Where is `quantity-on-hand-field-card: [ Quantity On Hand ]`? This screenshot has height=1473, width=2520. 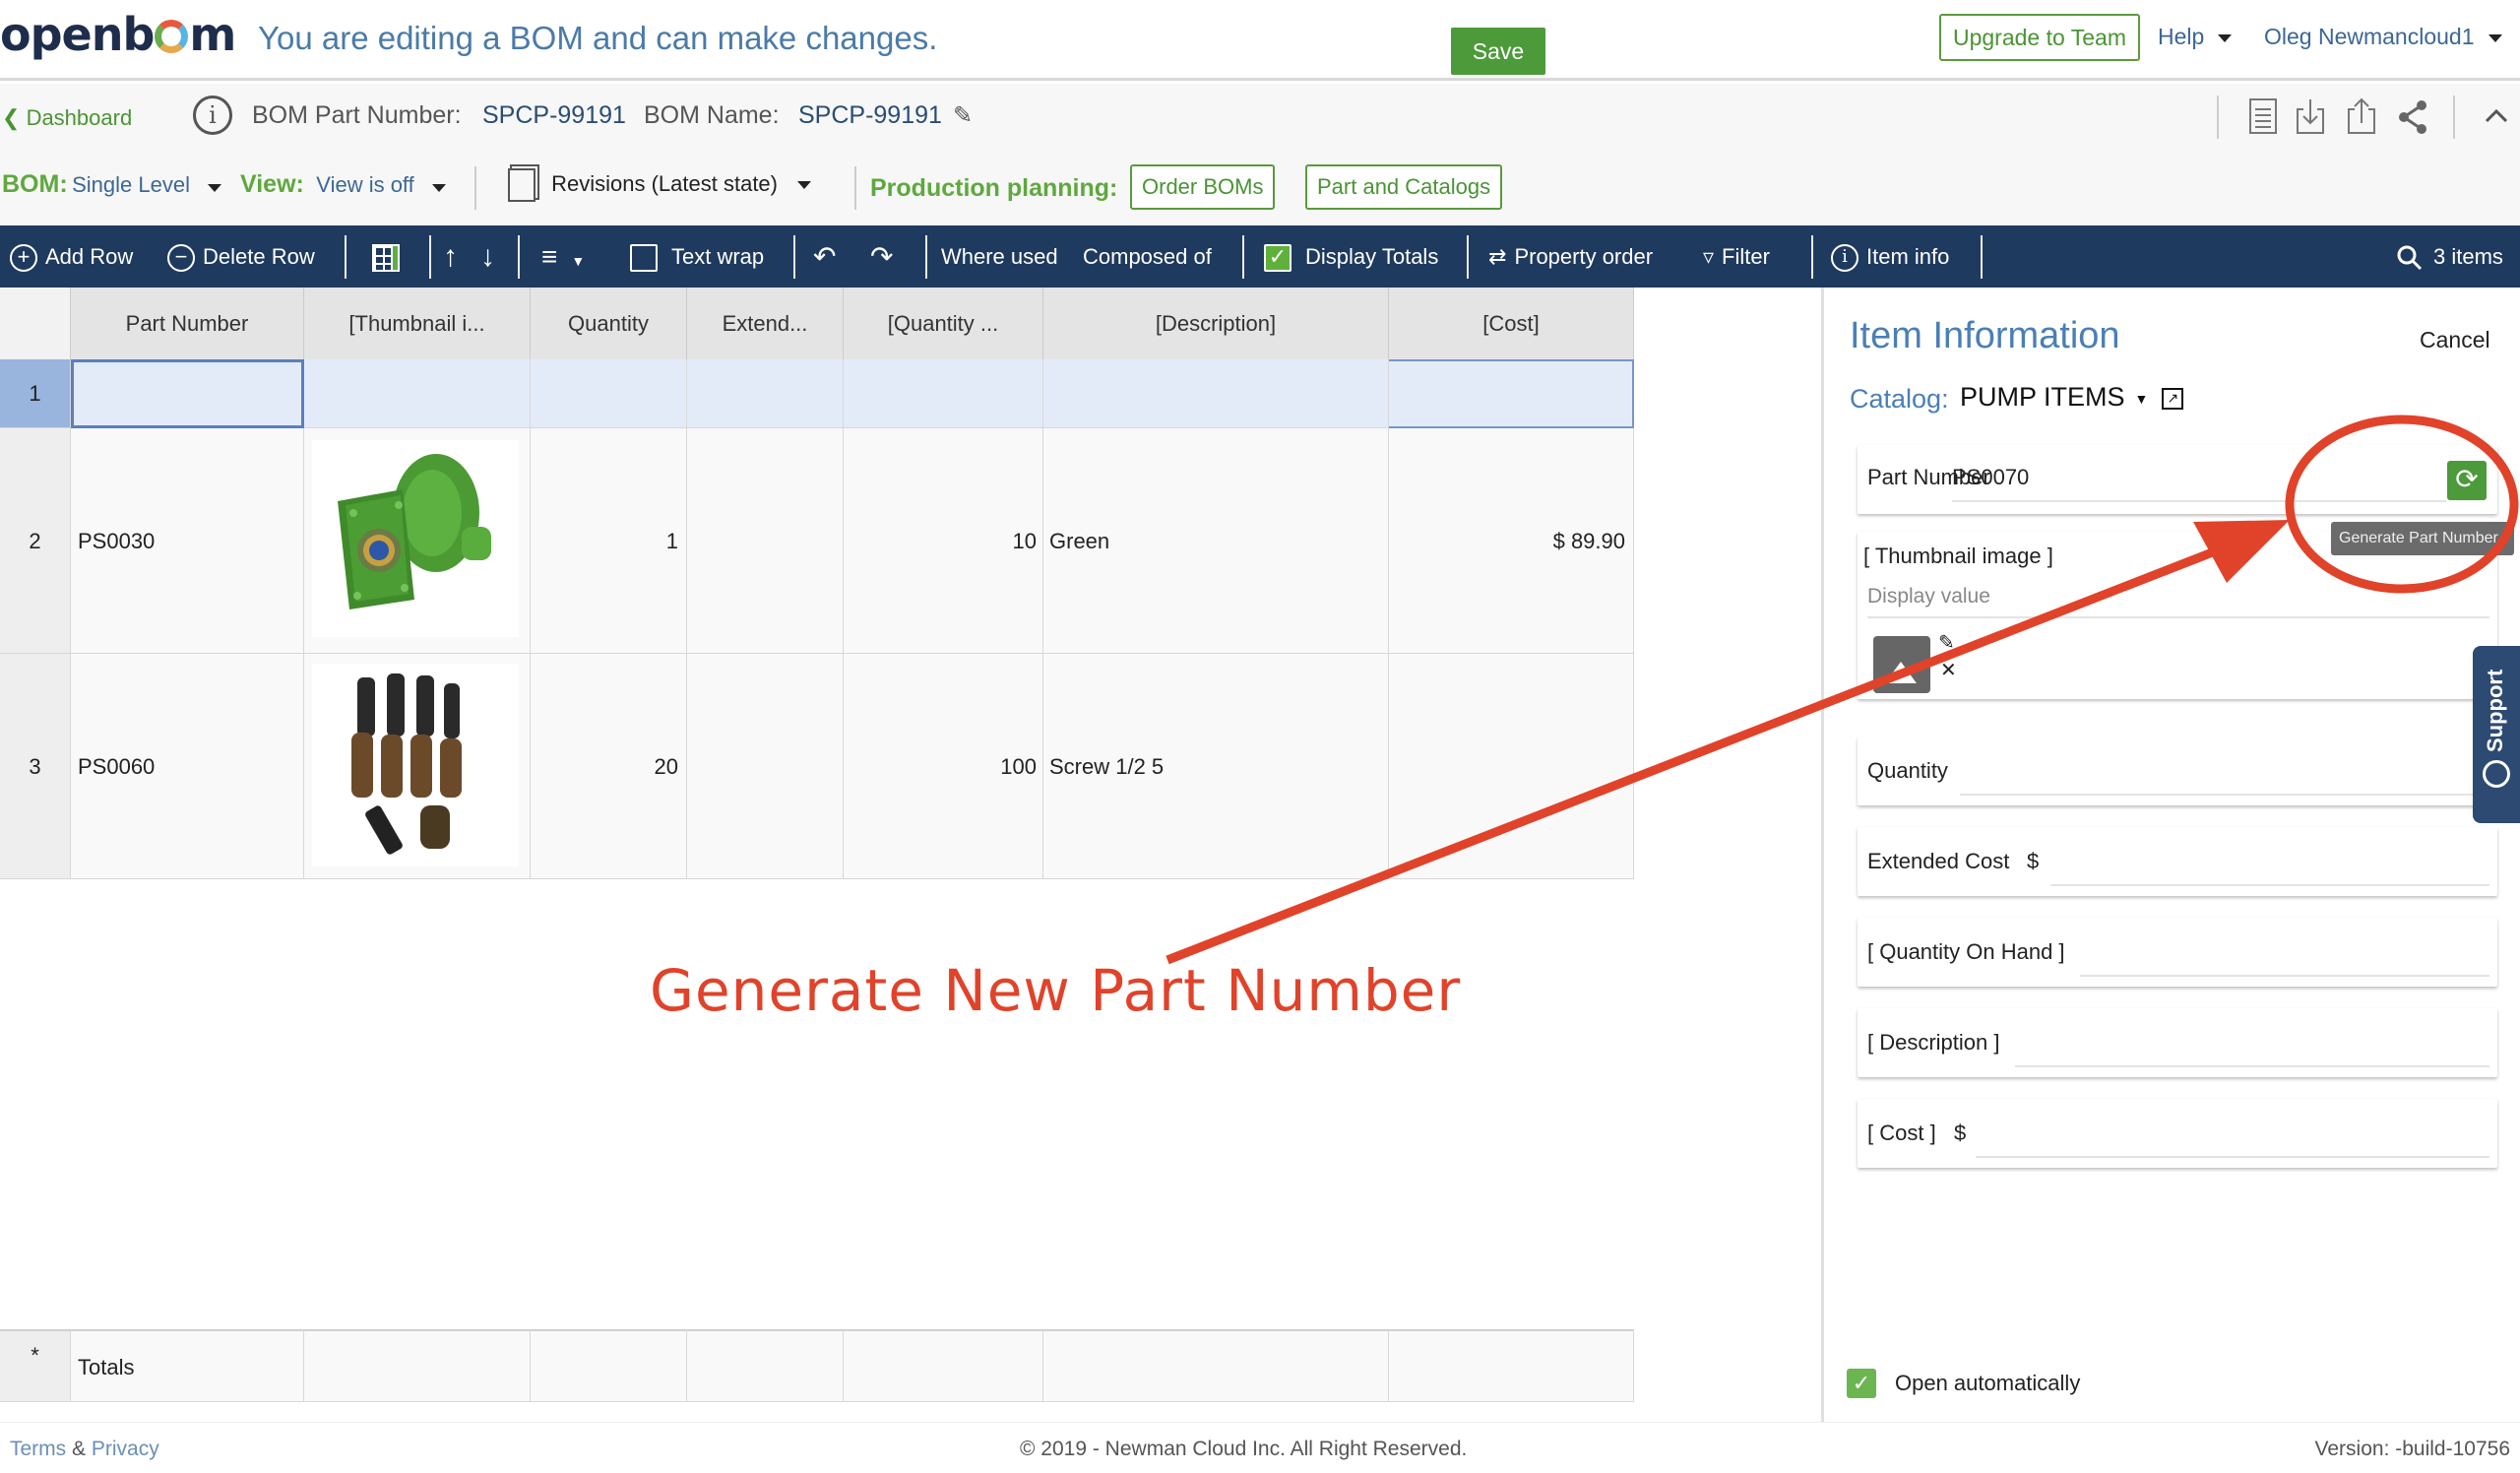
quantity-on-hand-field-card: [ Quantity On Hand ] is located at coordinates (2177, 952).